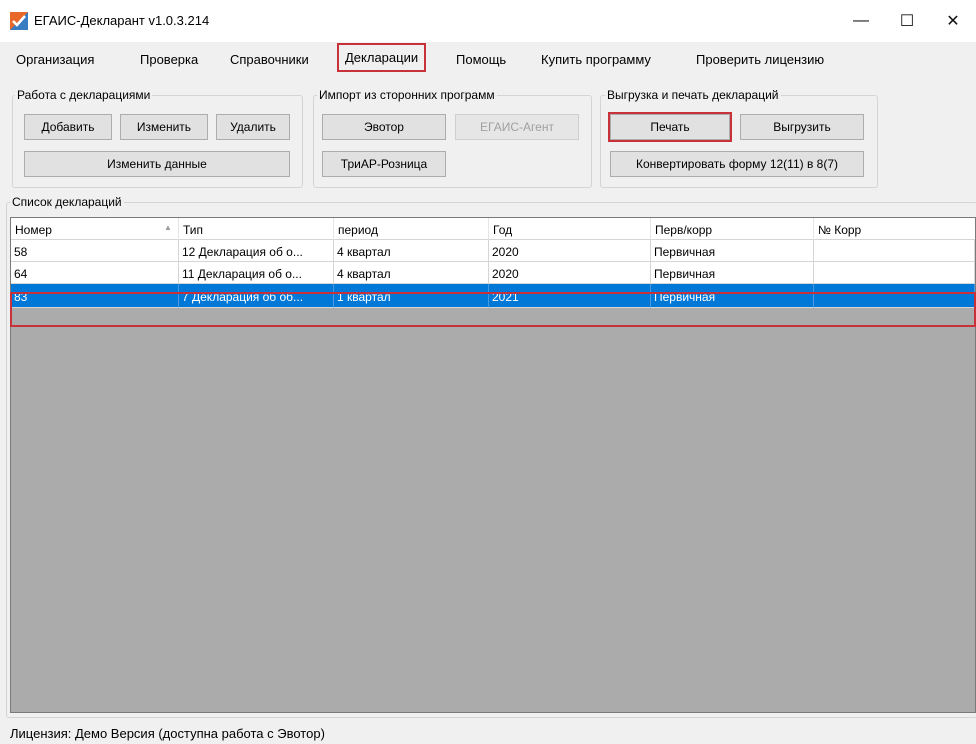 This screenshot has width=976, height=744. Describe the element at coordinates (95, 229) in the screenshot. I see `column-header-number: Номер ▲` at that location.